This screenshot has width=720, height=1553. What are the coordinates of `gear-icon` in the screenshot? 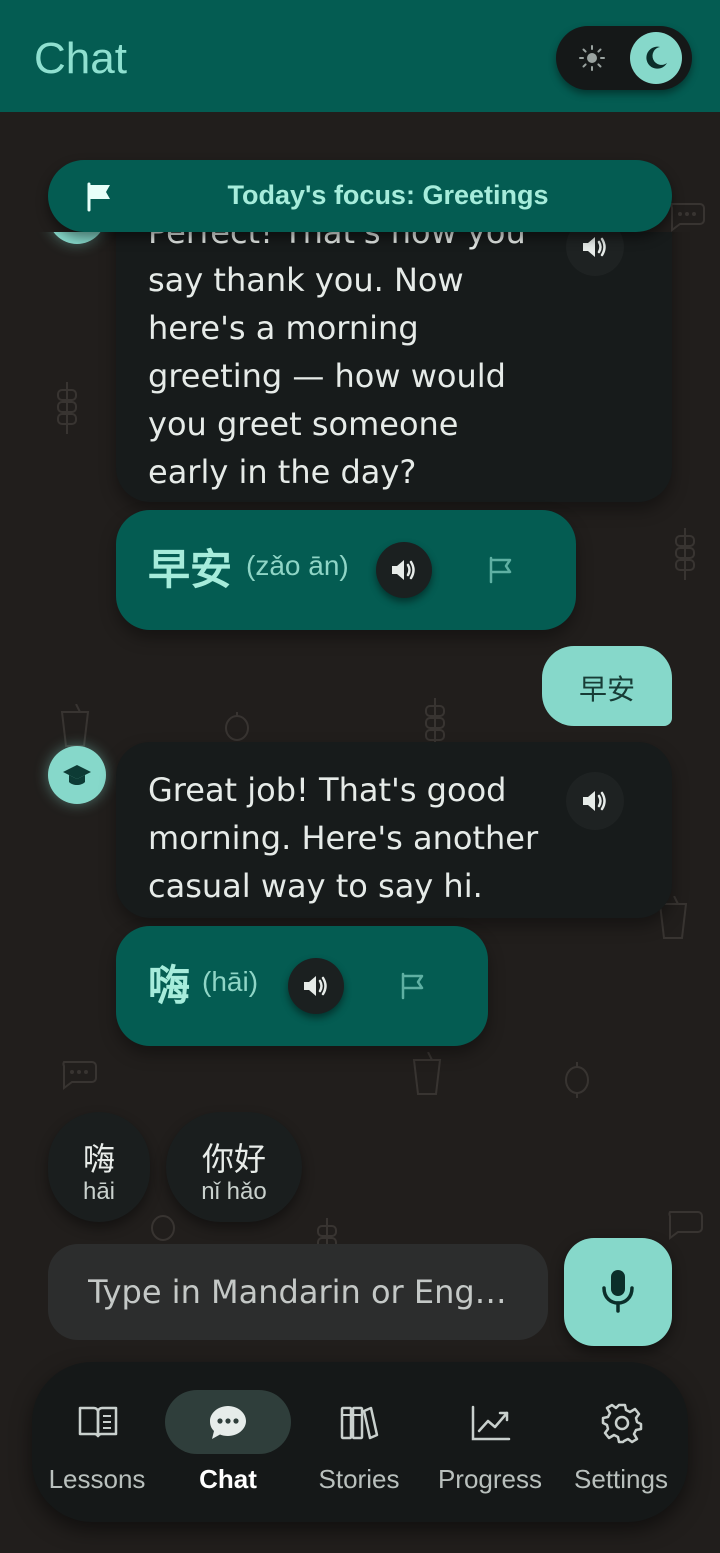 It's located at (622, 1423).